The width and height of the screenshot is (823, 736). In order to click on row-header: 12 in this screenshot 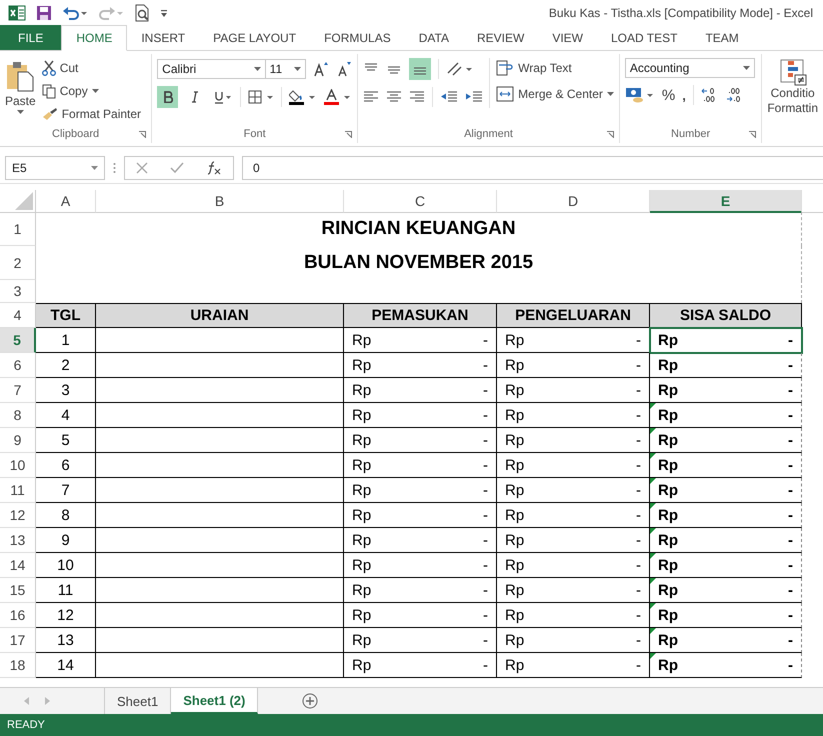, I will do `click(18, 515)`.